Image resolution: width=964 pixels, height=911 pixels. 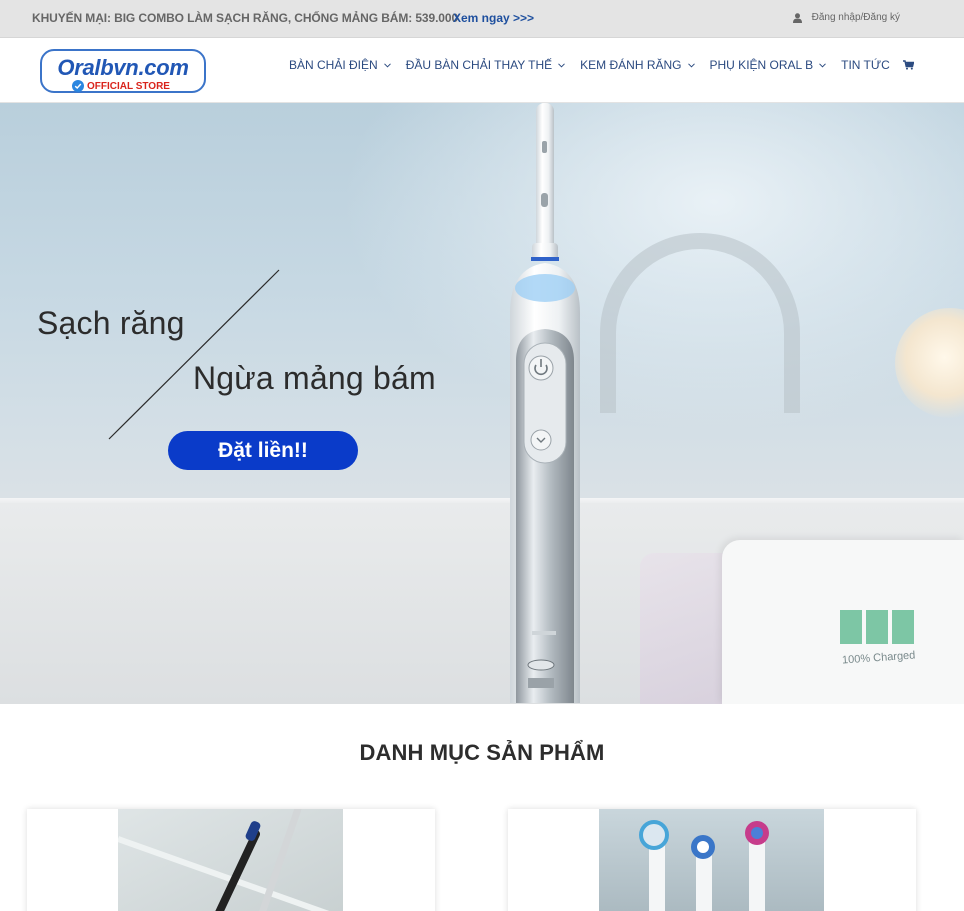 I want to click on cart-button, so click(x=908, y=65).